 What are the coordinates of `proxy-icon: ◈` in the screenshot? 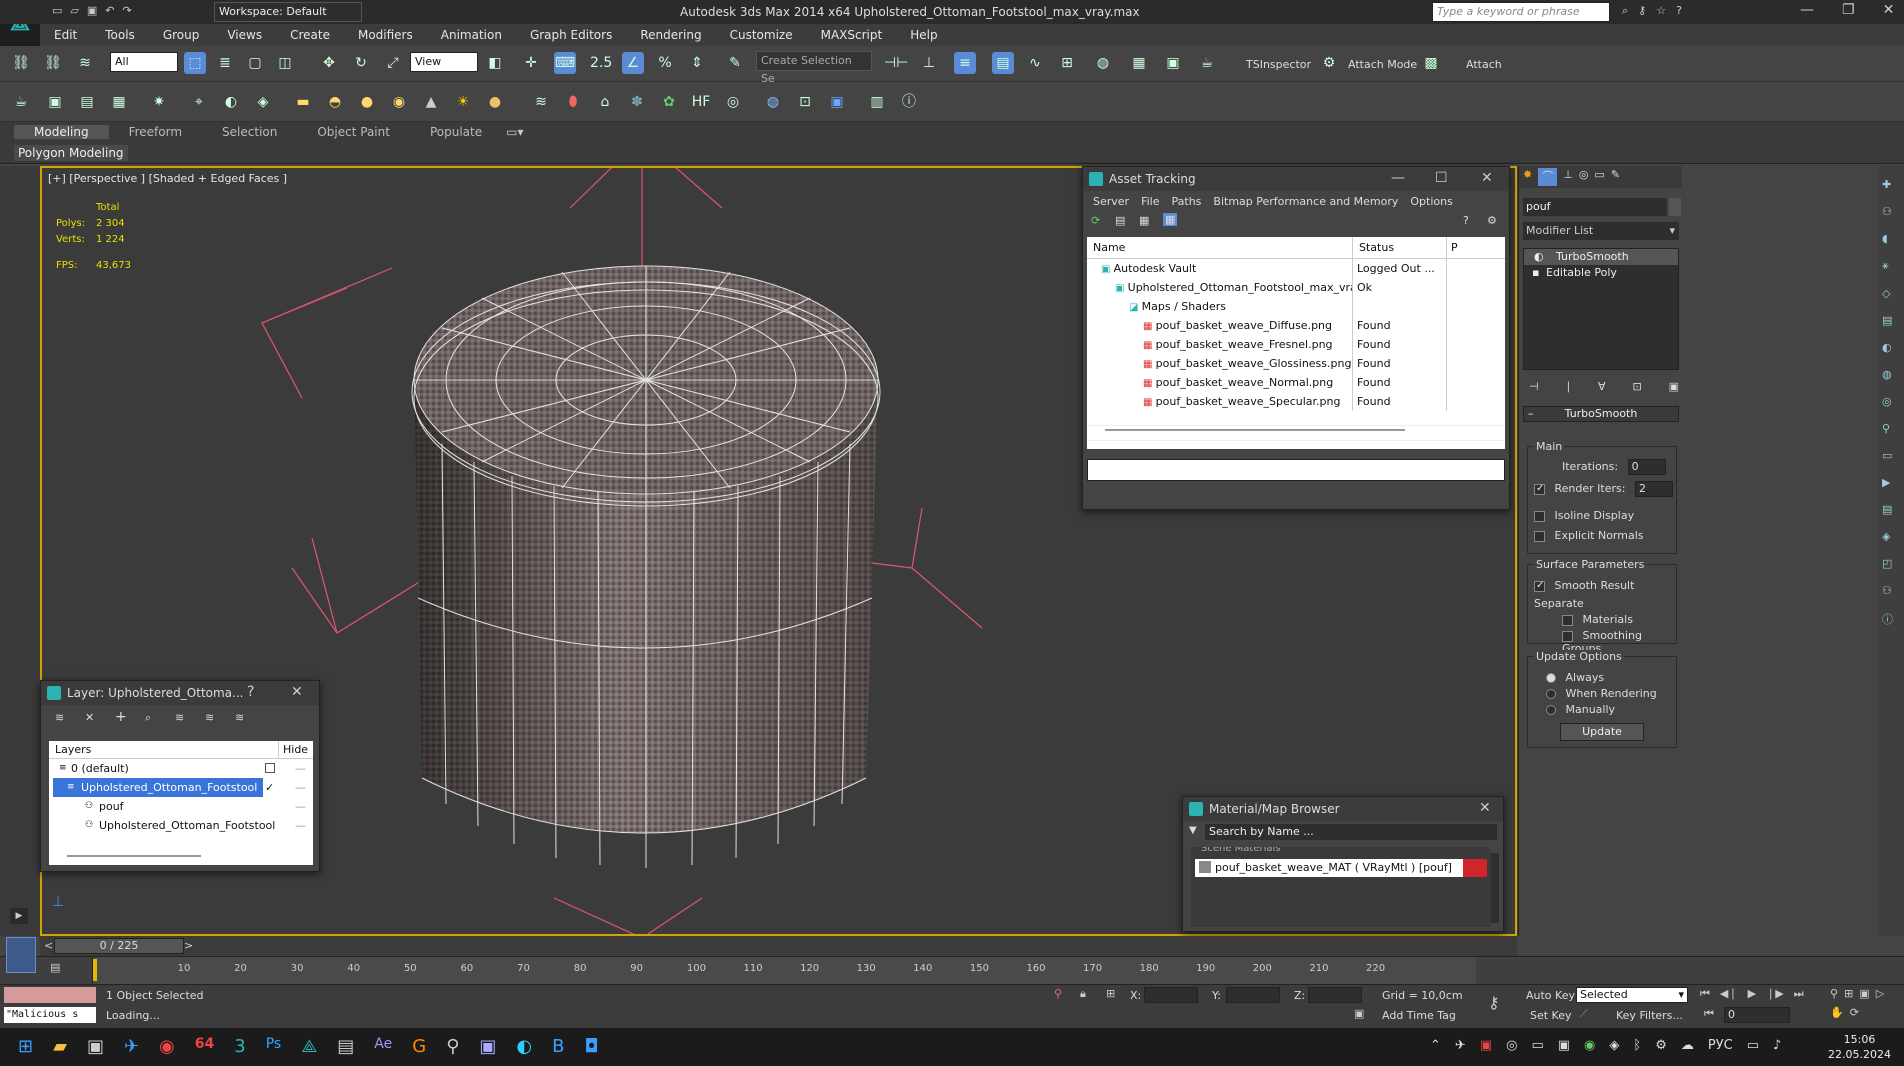 It's located at (263, 102).